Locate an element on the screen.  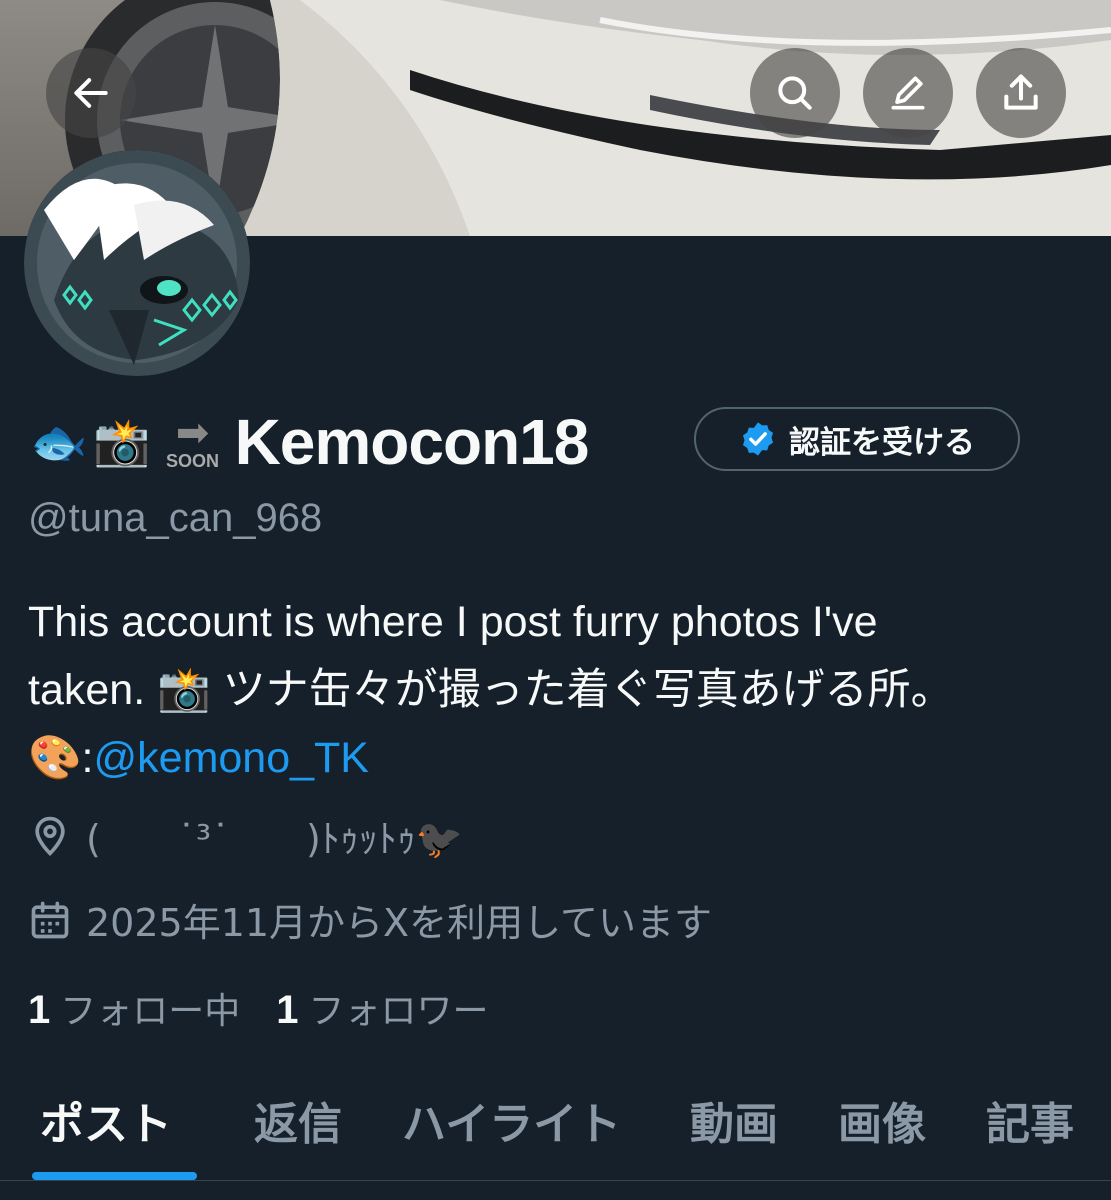
arrow-left-icon is located at coordinates (91, 93).